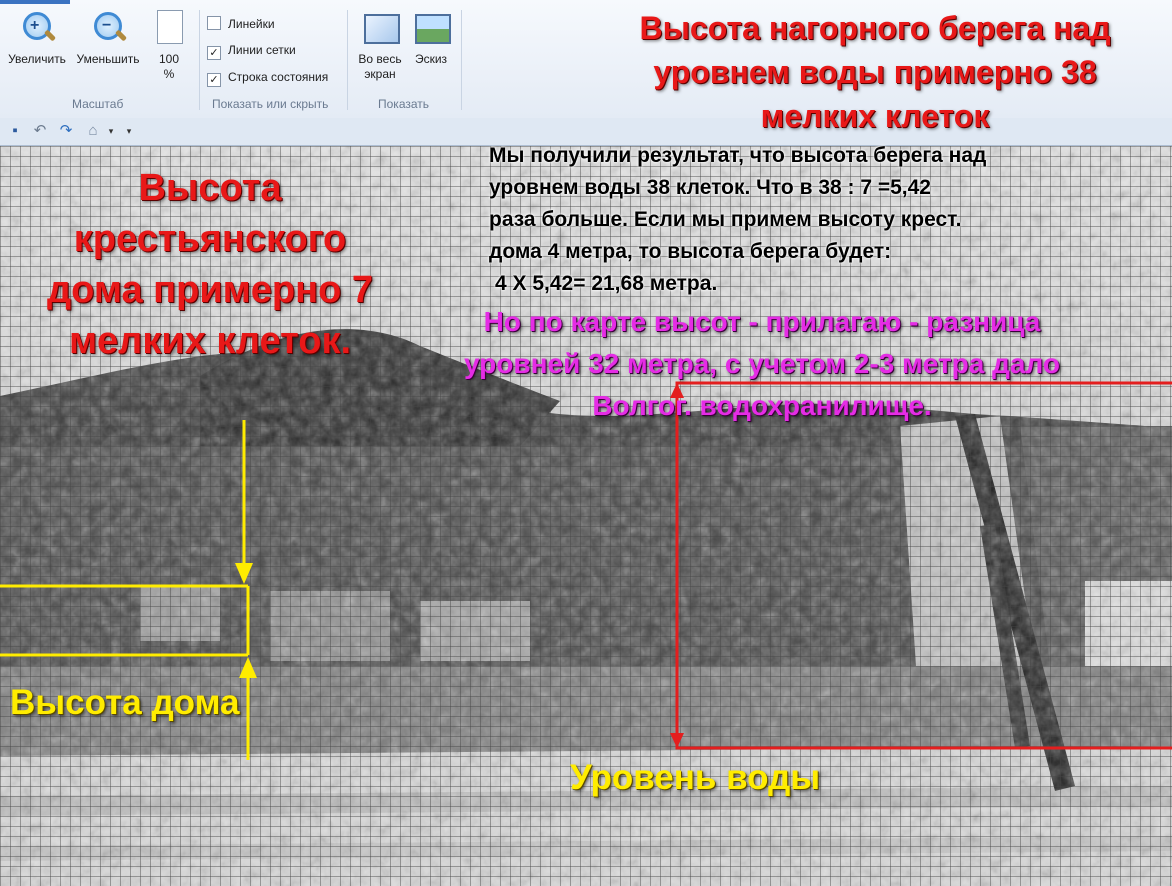 This screenshot has height=886, width=1172. What do you see at coordinates (37, 59) in the screenshot?
I see `zoom-in-label: Увеличить` at bounding box center [37, 59].